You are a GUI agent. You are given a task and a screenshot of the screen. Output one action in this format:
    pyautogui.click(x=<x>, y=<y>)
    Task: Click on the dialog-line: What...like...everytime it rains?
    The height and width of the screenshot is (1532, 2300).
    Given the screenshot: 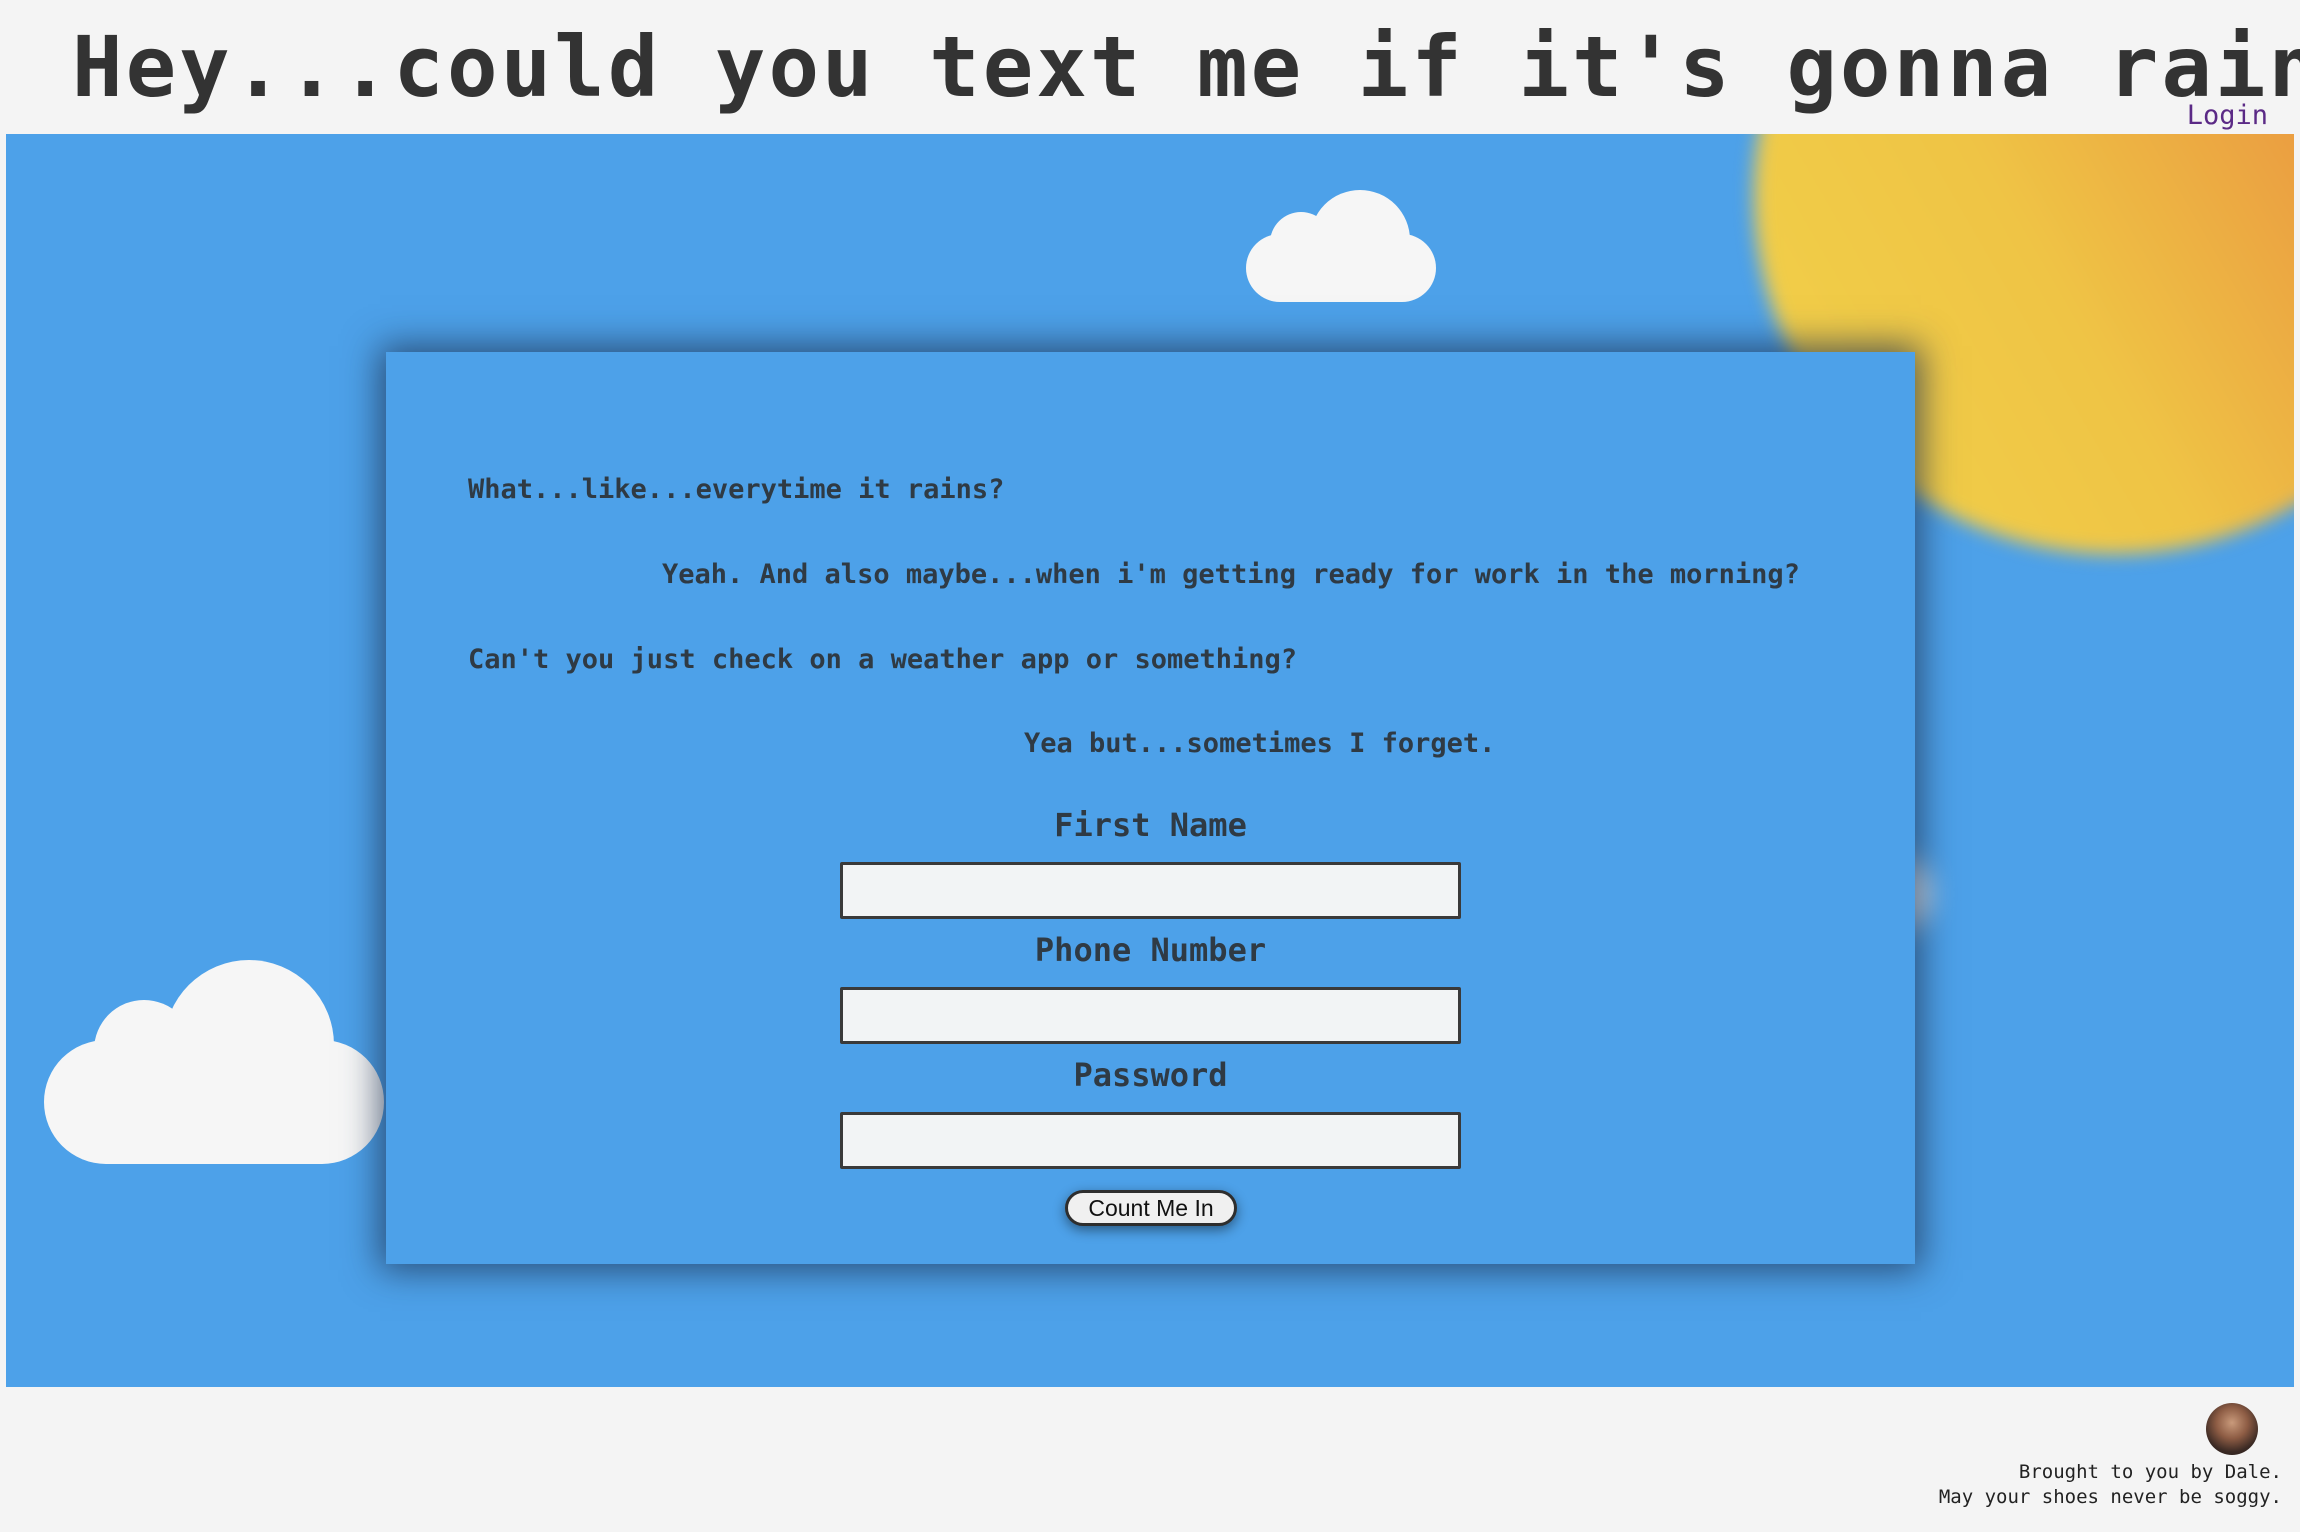 What is the action you would take?
    pyautogui.click(x=736, y=489)
    